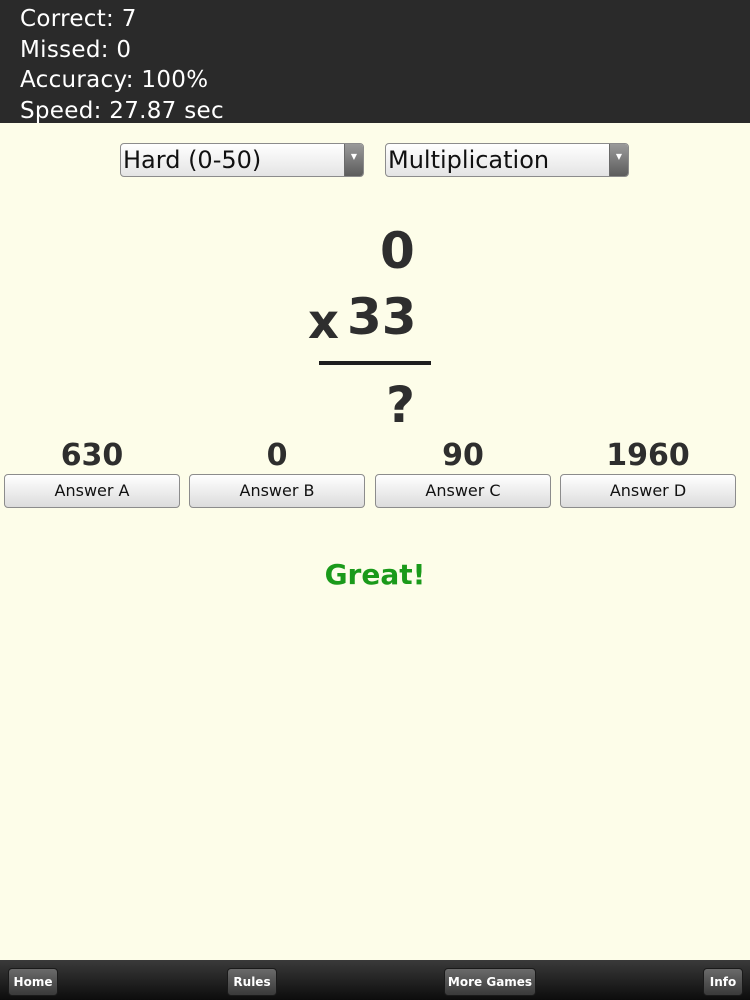 This screenshot has width=750, height=1000. Describe the element at coordinates (463, 491) in the screenshot. I see `answer-c-button: Answer C` at that location.